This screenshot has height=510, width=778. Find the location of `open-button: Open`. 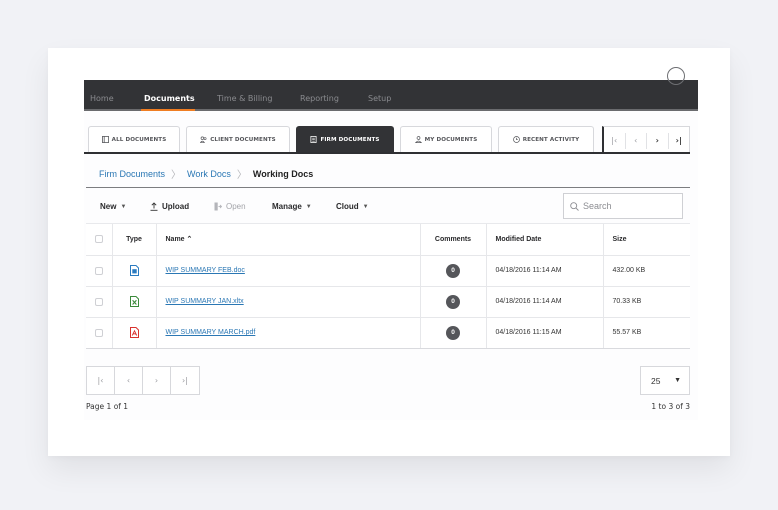

open-button: Open is located at coordinates (230, 206).